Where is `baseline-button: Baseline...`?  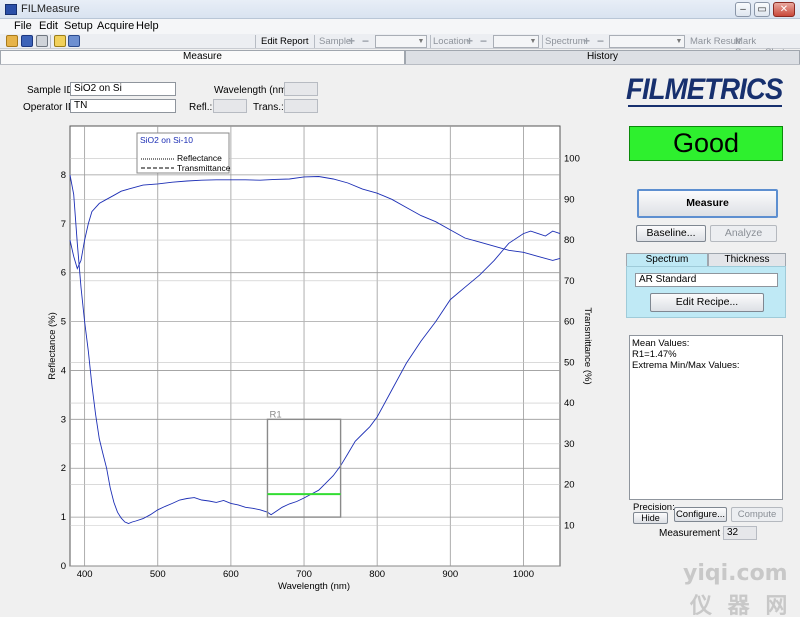
baseline-button: Baseline... is located at coordinates (671, 233).